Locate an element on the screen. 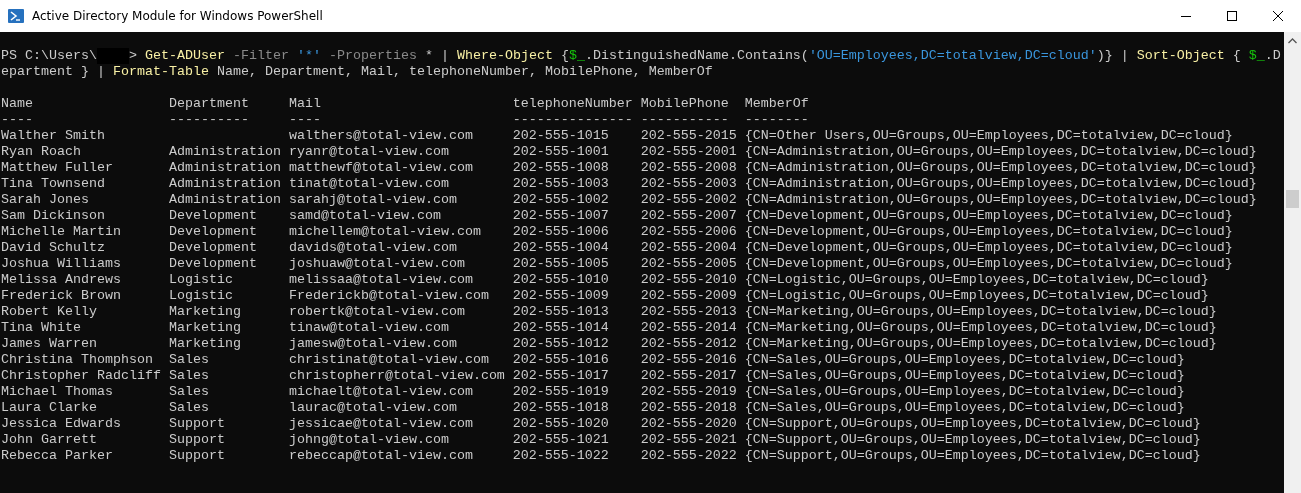 The height and width of the screenshot is (493, 1301). scroll-up-icon is located at coordinates (1292, 41).